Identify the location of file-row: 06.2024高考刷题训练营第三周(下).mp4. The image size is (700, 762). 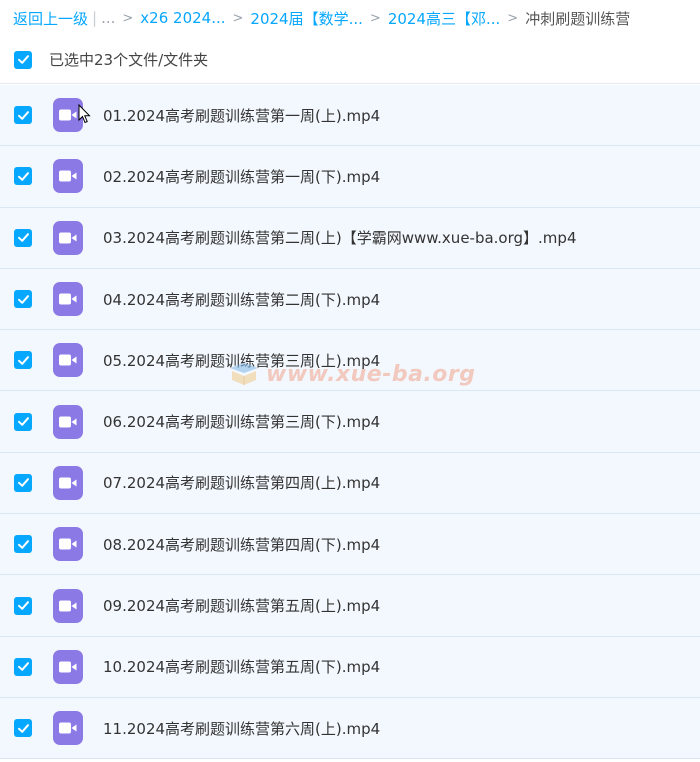
(350, 422).